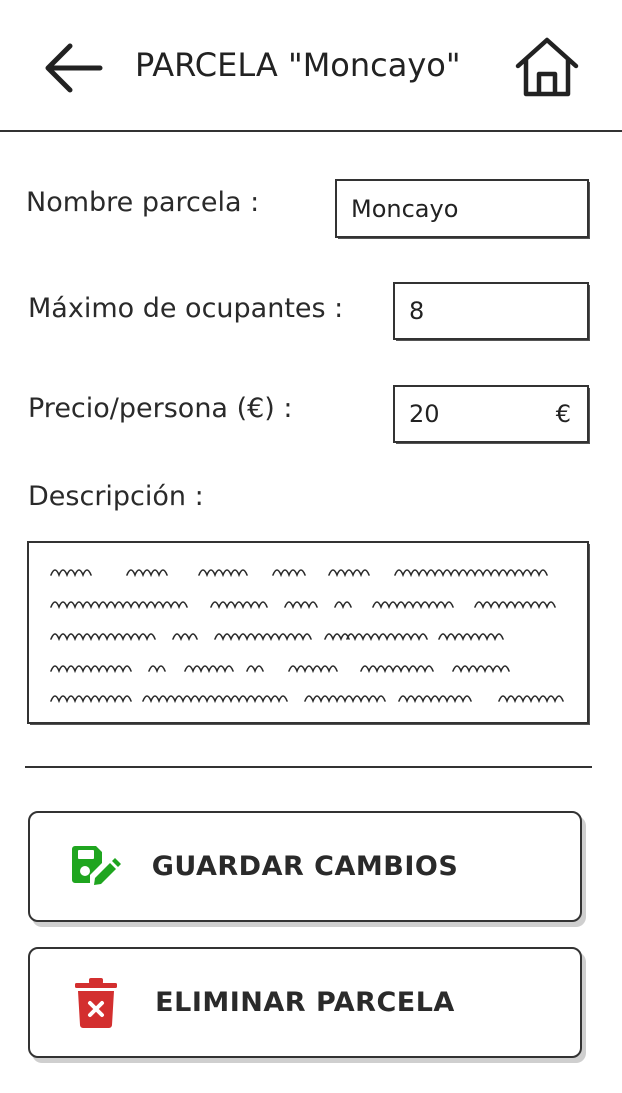 The image size is (622, 1093). I want to click on placeholder-scribble, so click(307, 636).